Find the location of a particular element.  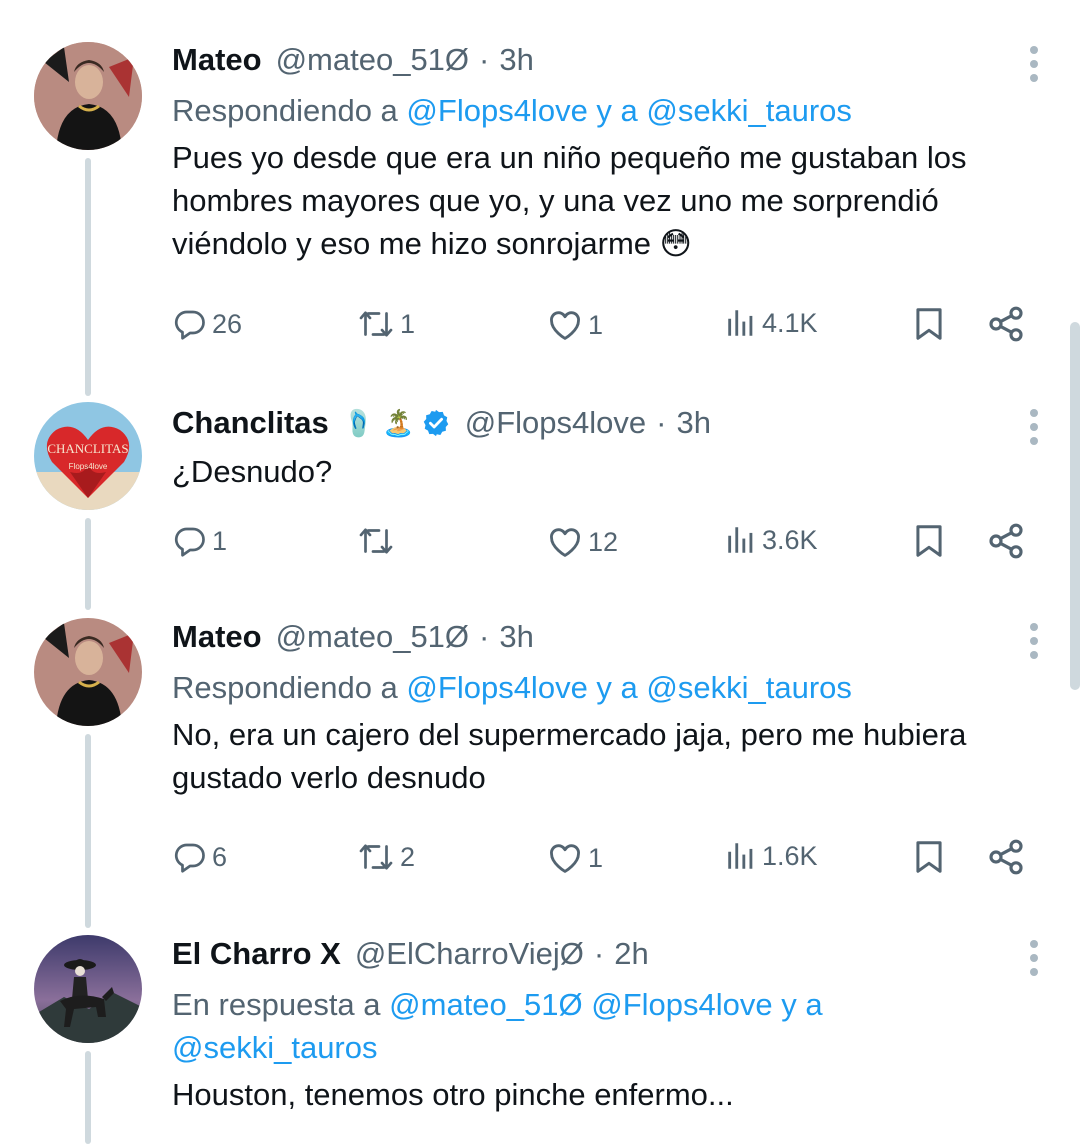

username: @Flops4love is located at coordinates (555, 423).